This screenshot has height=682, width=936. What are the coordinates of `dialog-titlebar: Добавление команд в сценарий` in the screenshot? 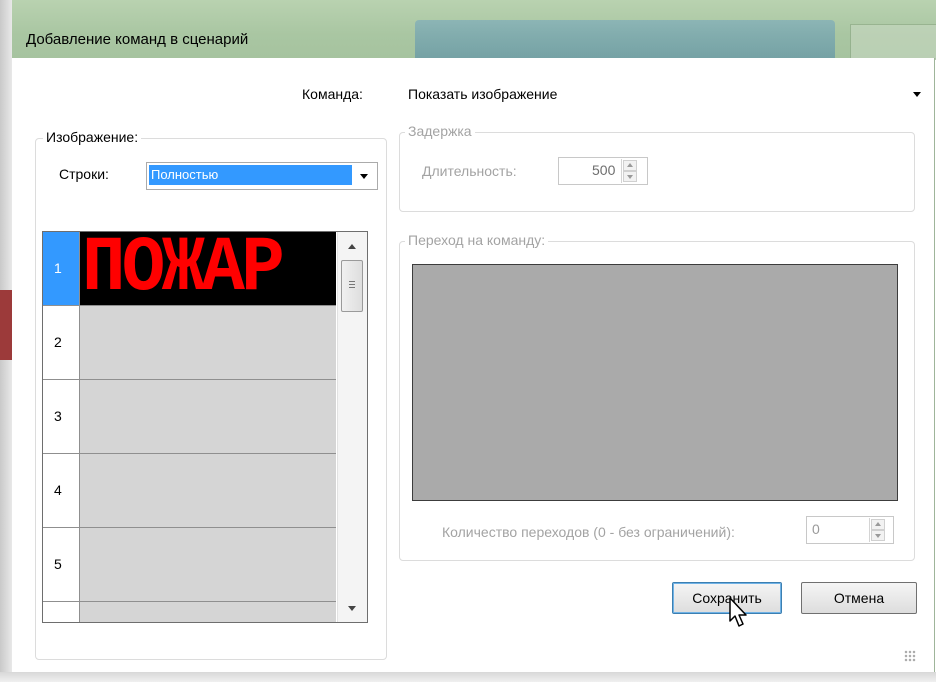 It's located at (474, 30).